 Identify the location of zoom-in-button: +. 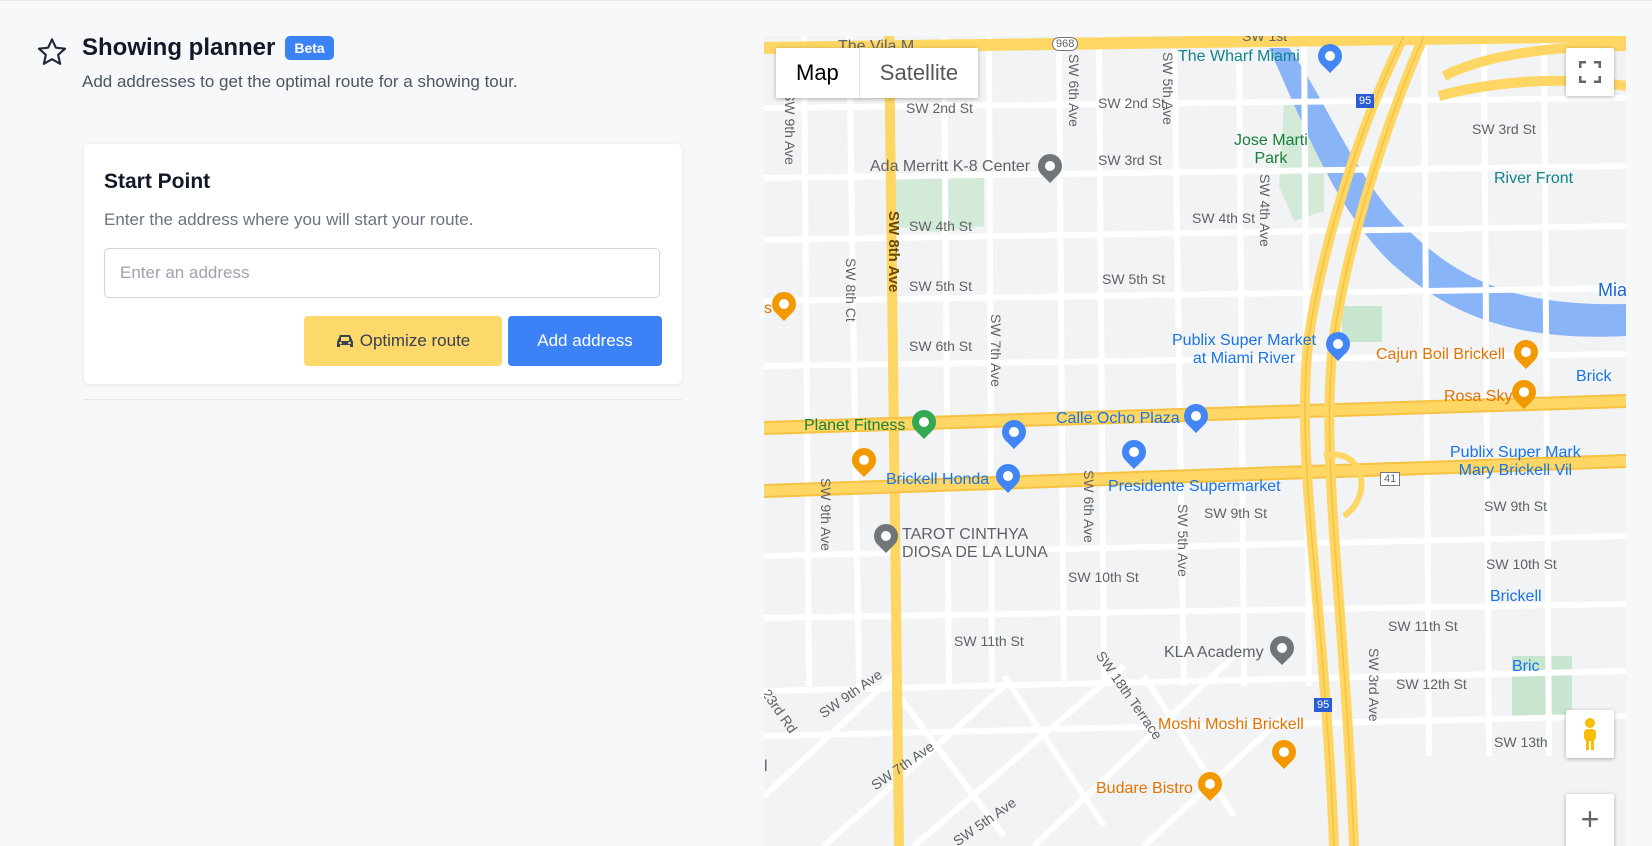
(1590, 819).